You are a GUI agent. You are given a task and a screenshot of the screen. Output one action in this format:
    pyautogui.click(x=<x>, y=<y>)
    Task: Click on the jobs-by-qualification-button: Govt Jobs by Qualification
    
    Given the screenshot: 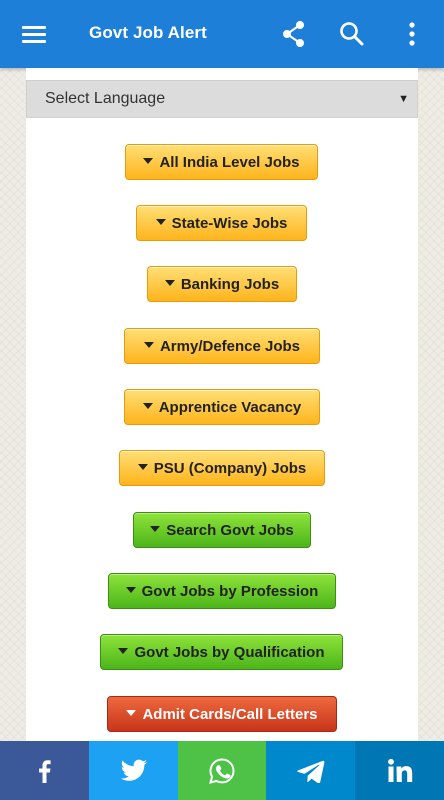 What is the action you would take?
    pyautogui.click(x=221, y=652)
    